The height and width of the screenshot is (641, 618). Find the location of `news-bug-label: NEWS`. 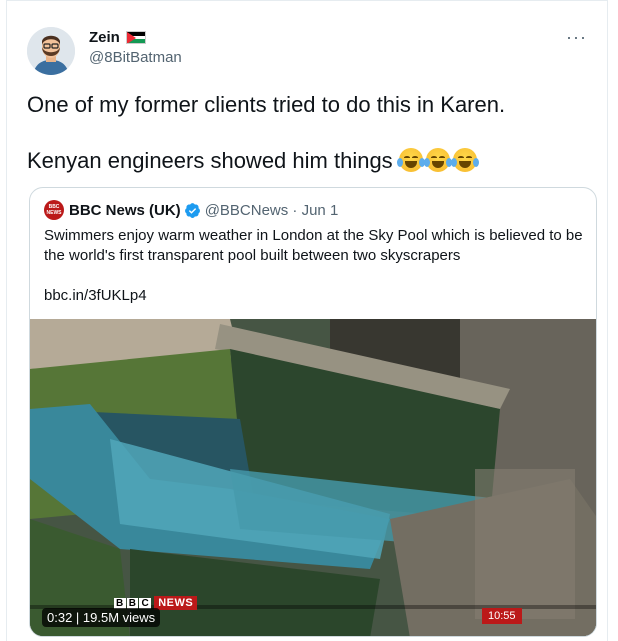

news-bug-label: NEWS is located at coordinates (176, 603).